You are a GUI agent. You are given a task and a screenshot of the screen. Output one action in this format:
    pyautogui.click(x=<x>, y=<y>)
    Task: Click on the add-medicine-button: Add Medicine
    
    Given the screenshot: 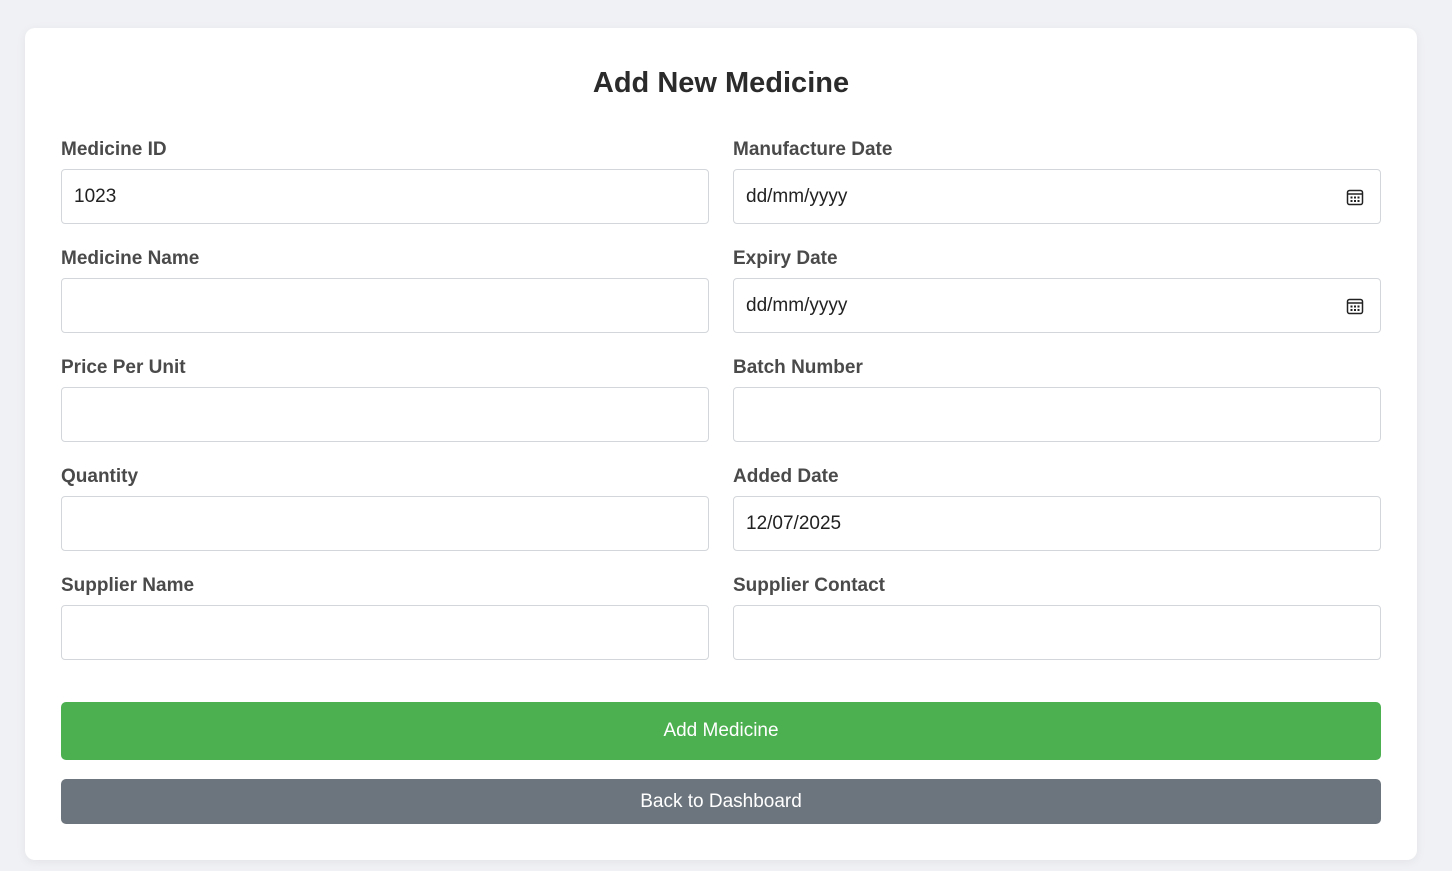 What is the action you would take?
    pyautogui.click(x=721, y=731)
    